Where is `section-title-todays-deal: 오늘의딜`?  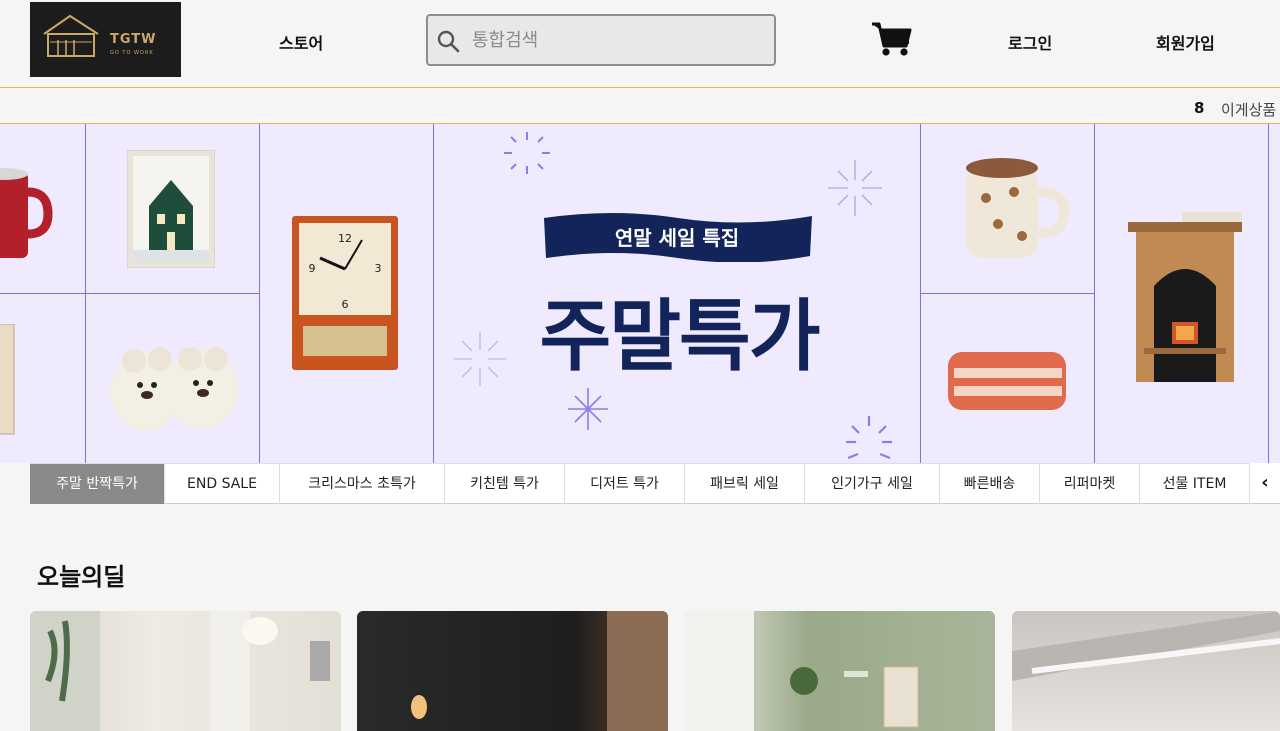 section-title-todays-deal: 오늘의딜 is located at coordinates (81, 577).